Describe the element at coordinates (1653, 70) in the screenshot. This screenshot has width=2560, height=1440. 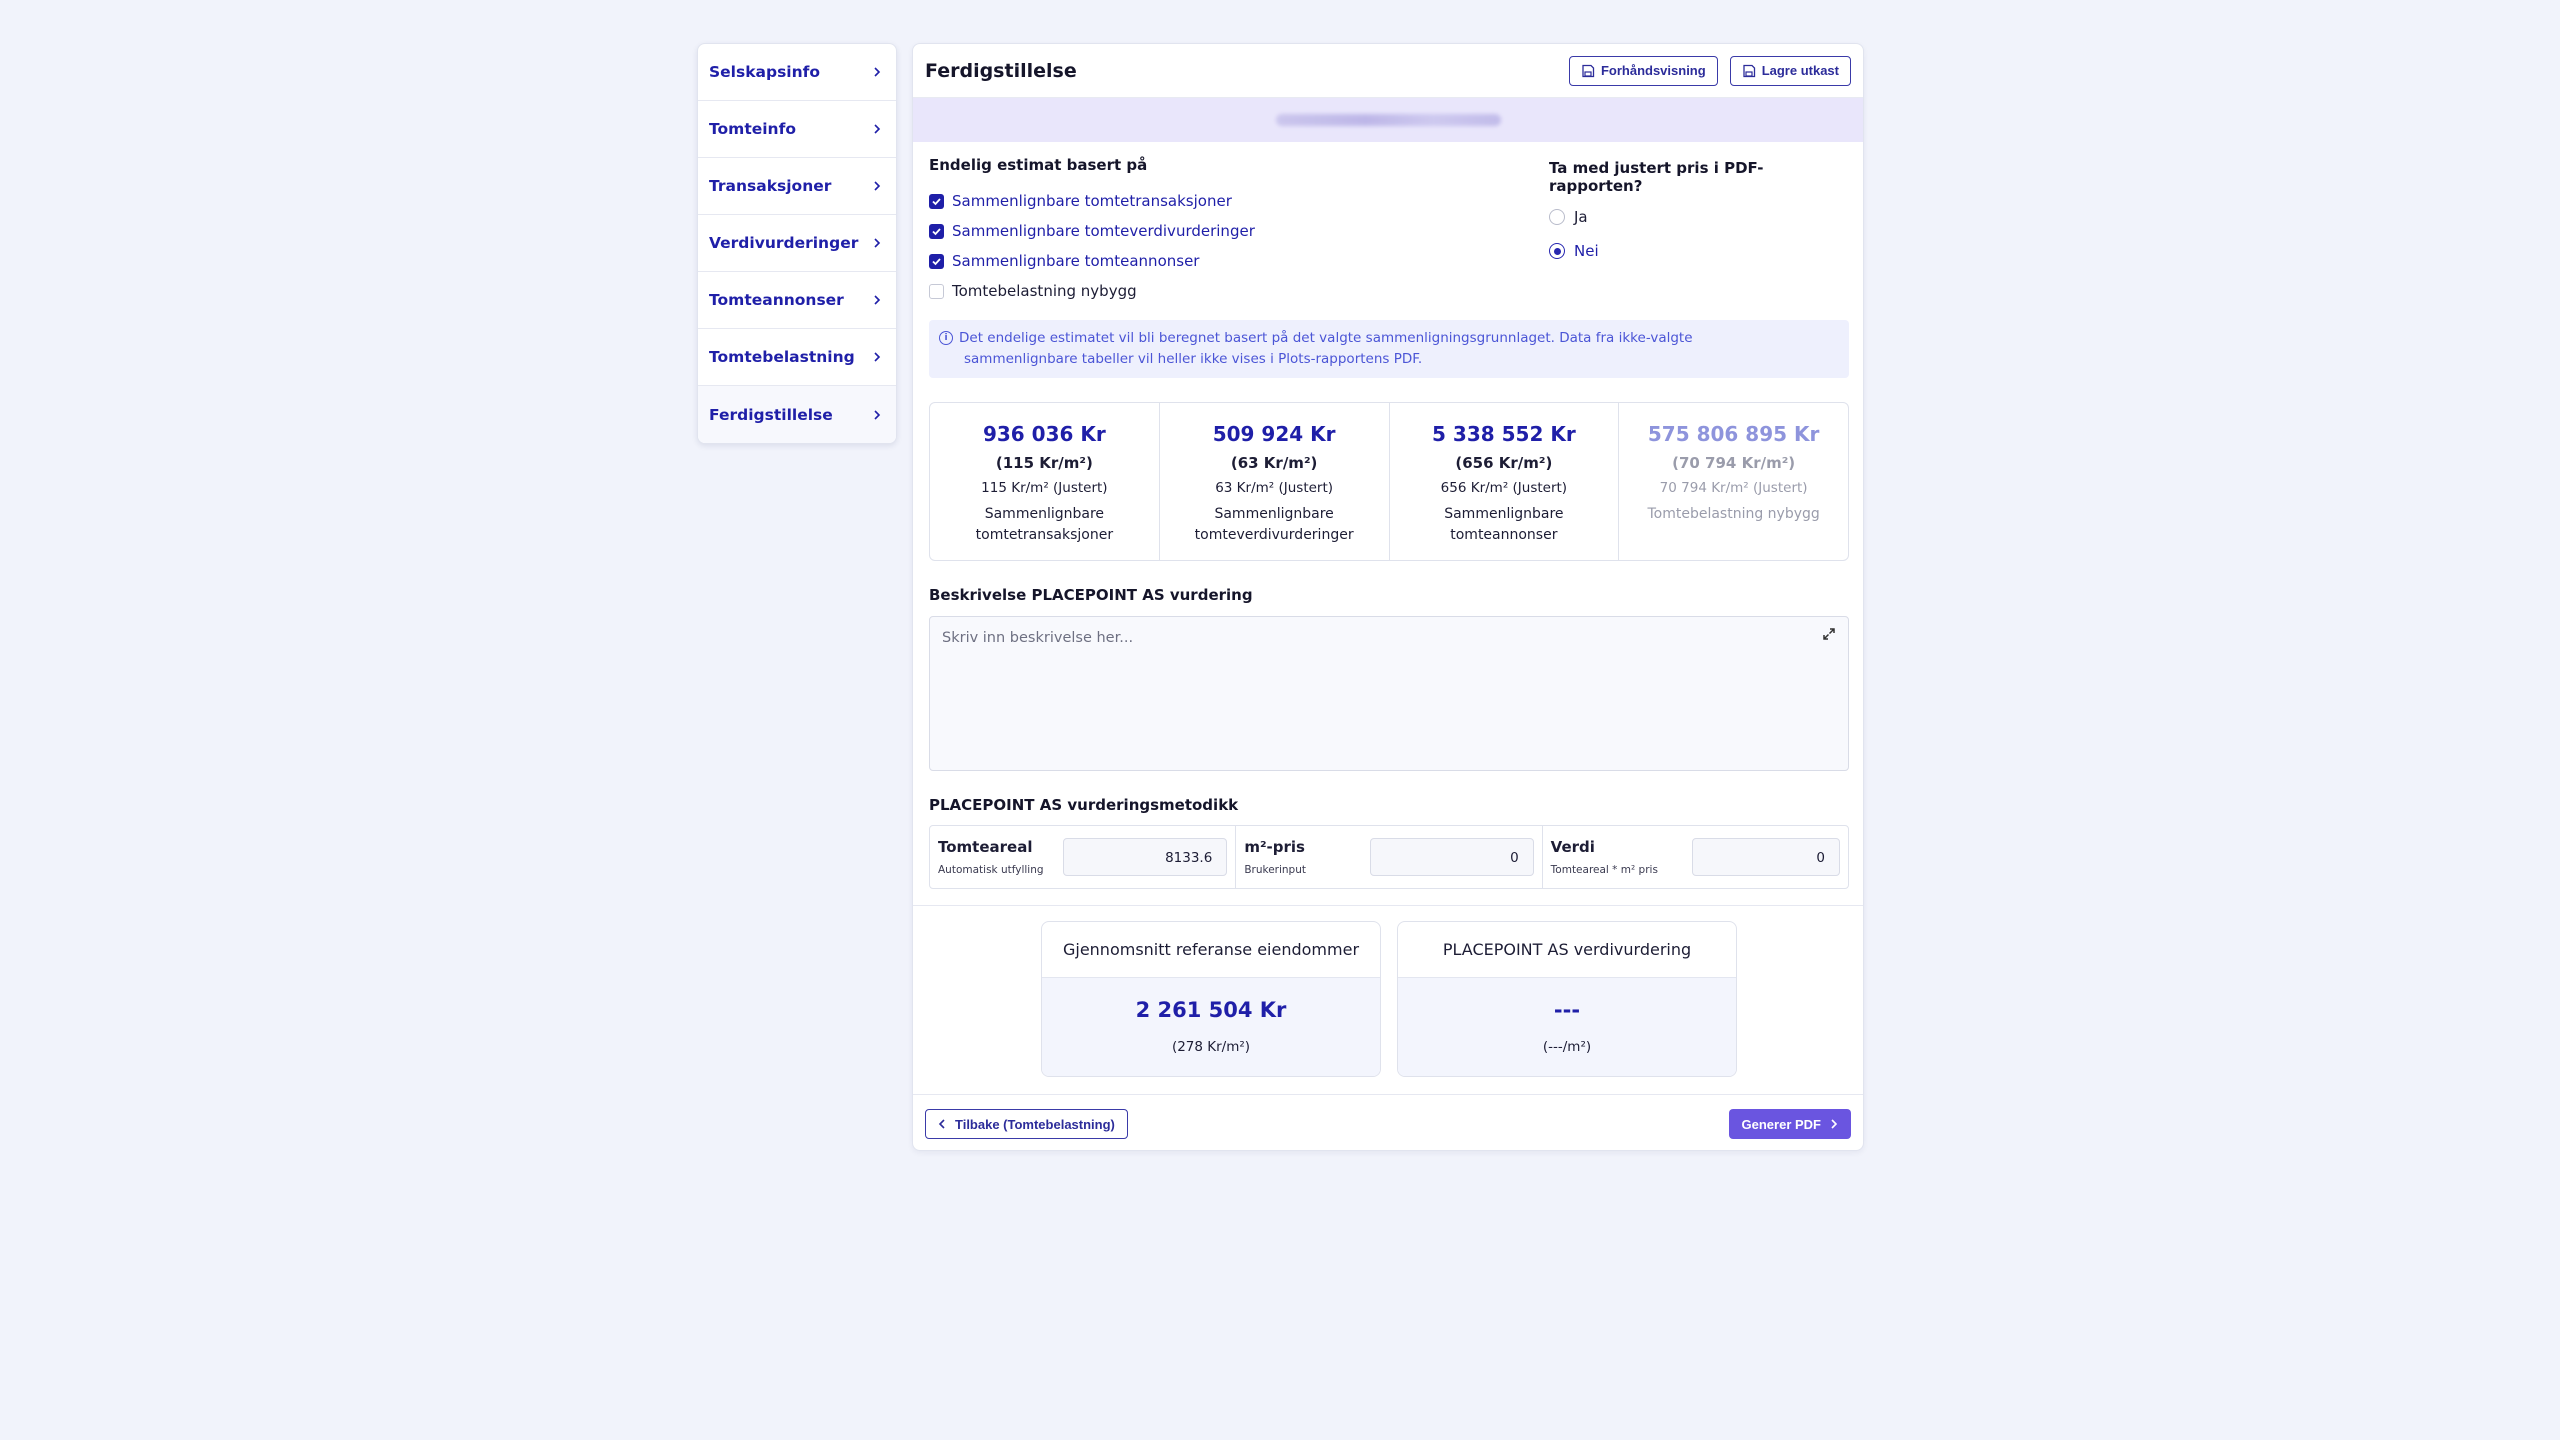
I see `preview-button-label: Forhåndsvisning` at that location.